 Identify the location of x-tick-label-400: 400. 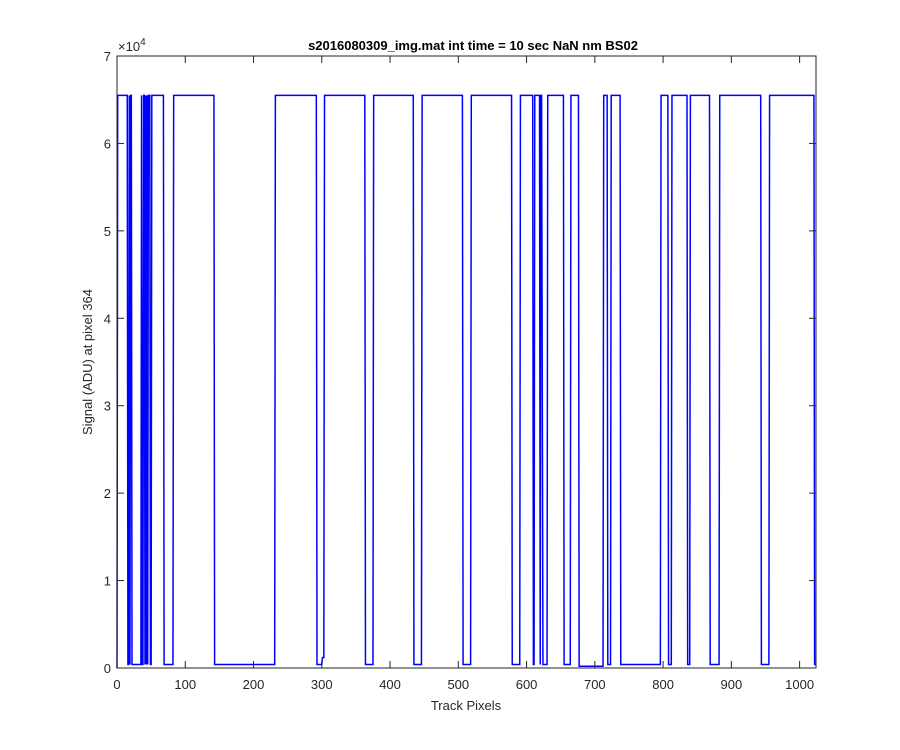
(390, 684).